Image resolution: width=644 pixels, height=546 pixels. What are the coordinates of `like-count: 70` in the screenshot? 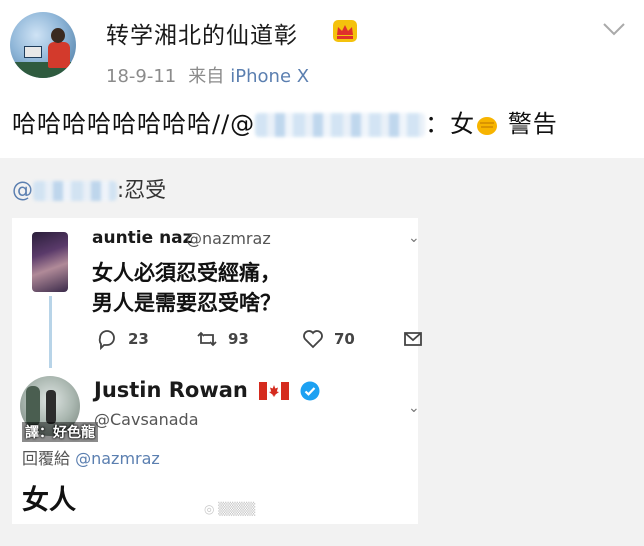 It's located at (344, 339).